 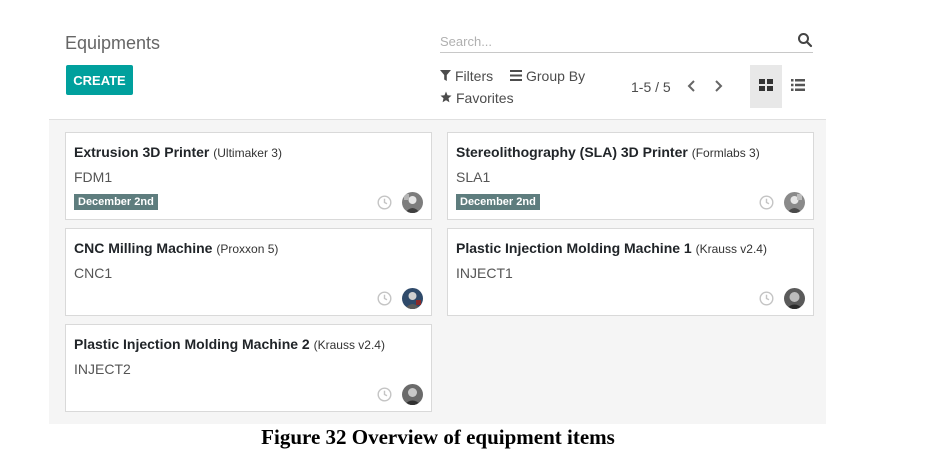 What do you see at coordinates (102, 369) in the screenshot?
I see `card-code: INJECT2` at bounding box center [102, 369].